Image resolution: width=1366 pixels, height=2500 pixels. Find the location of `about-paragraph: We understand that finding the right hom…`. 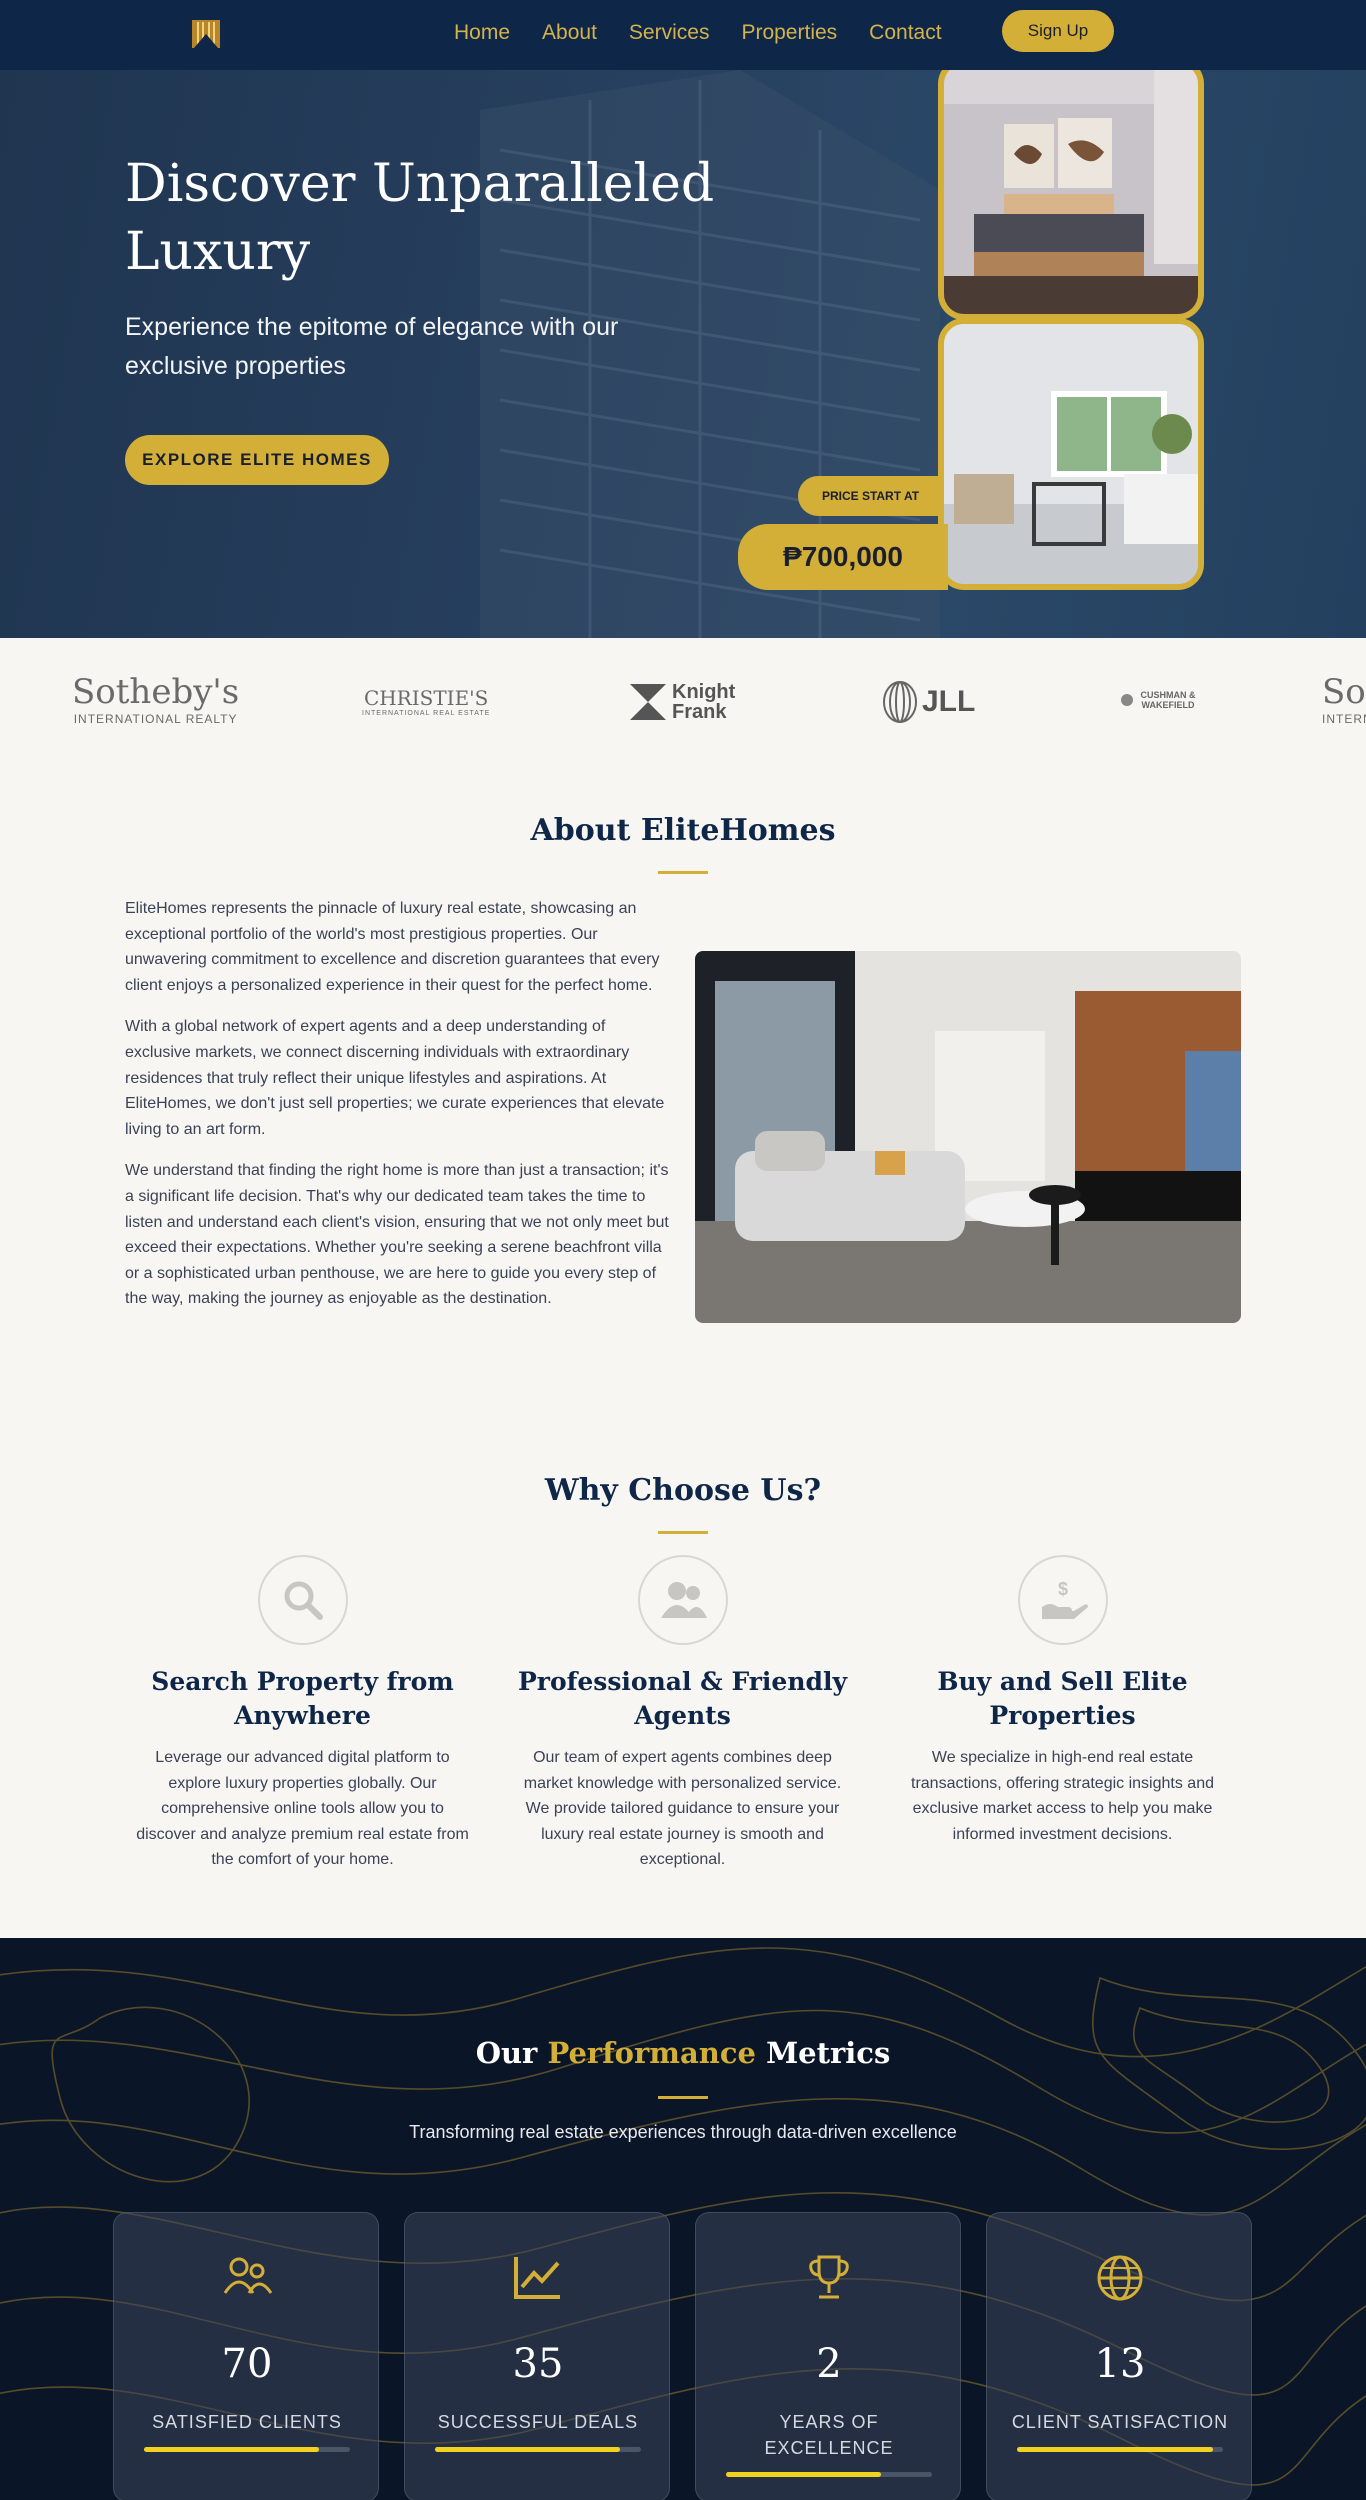

about-paragraph: We understand that finding the right hom… is located at coordinates (397, 1235).